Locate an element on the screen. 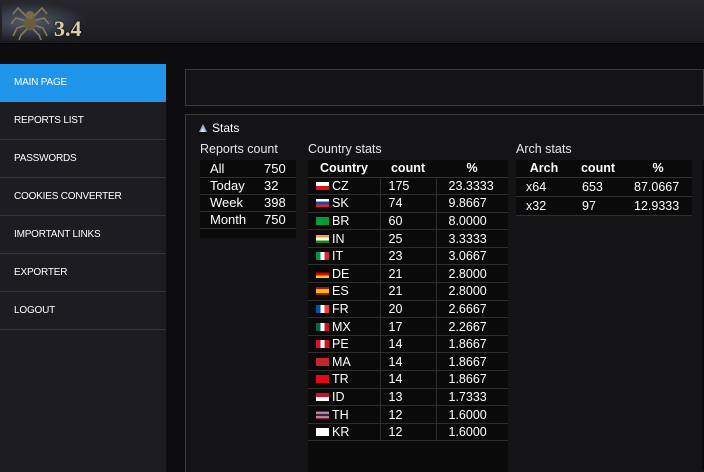 Image resolution: width=704 pixels, height=472 pixels. country-cell: IN is located at coordinates (344, 238).